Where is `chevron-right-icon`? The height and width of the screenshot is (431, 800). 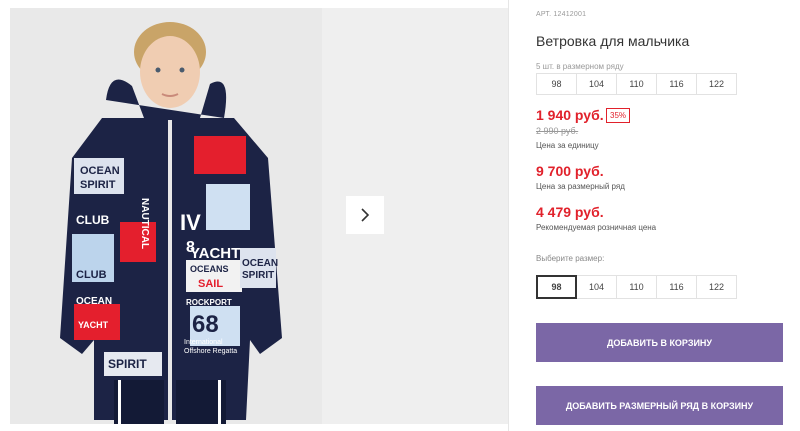
chevron-right-icon is located at coordinates (365, 215).